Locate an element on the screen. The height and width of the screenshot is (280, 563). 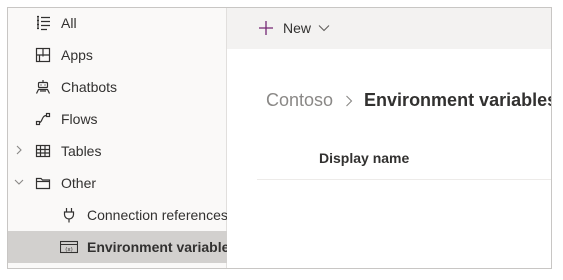
svg-text: (x) is located at coordinates (69, 250).